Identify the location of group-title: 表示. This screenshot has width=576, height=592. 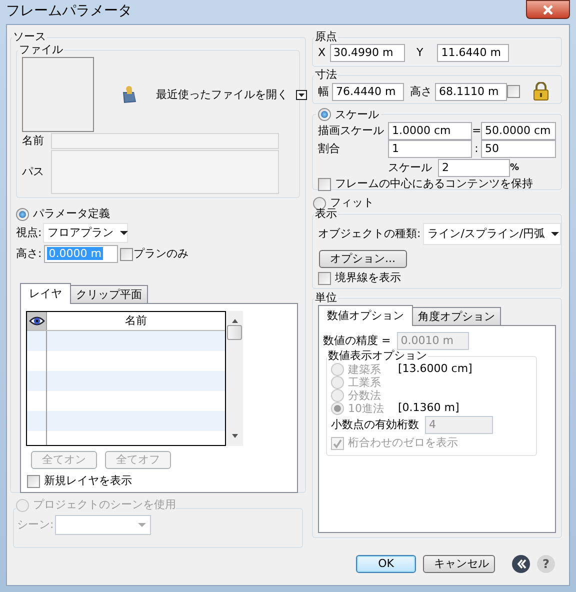
(326, 214).